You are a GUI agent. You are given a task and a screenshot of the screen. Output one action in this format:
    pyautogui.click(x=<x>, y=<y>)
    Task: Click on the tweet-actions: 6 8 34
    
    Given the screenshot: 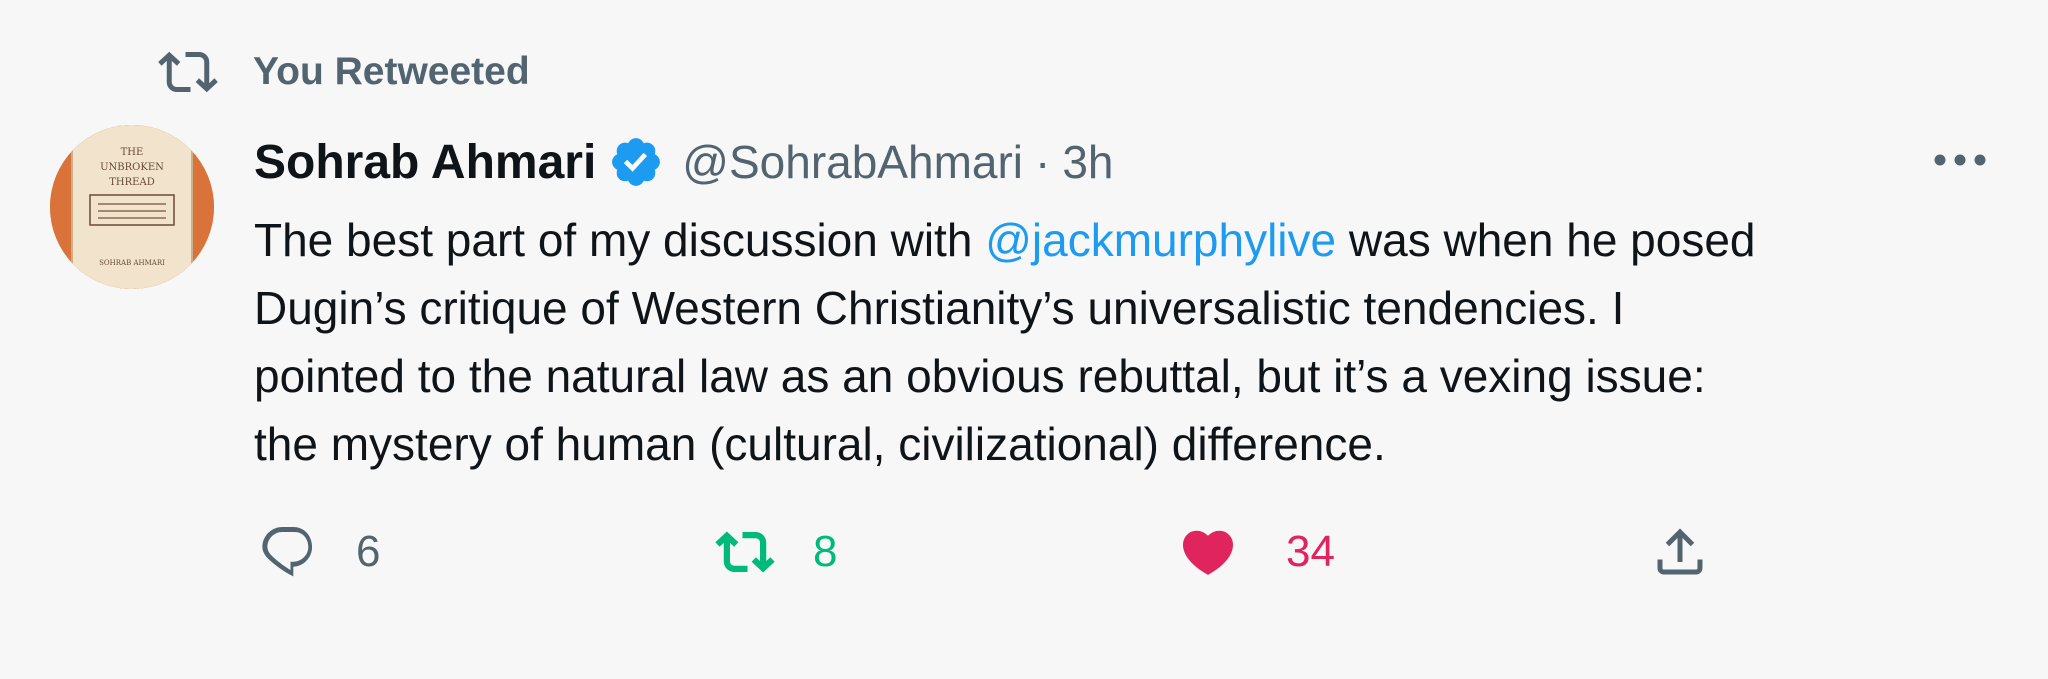 What is the action you would take?
    pyautogui.click(x=1024, y=552)
    